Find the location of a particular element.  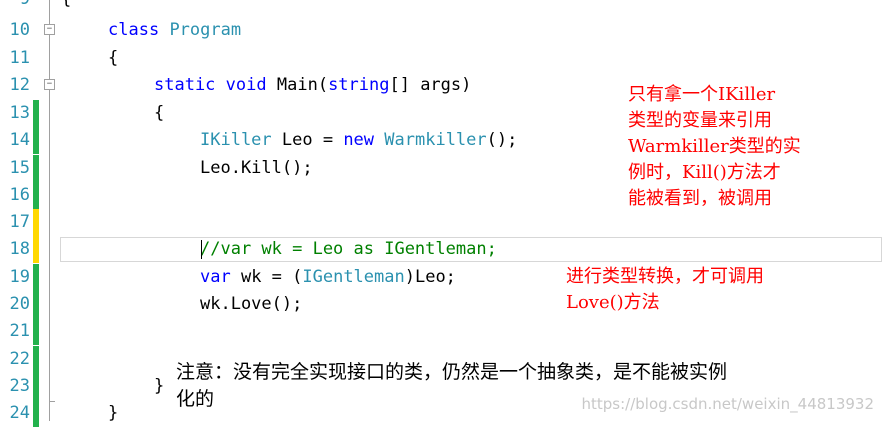

type-name: Warmkiller is located at coordinates (435, 140).